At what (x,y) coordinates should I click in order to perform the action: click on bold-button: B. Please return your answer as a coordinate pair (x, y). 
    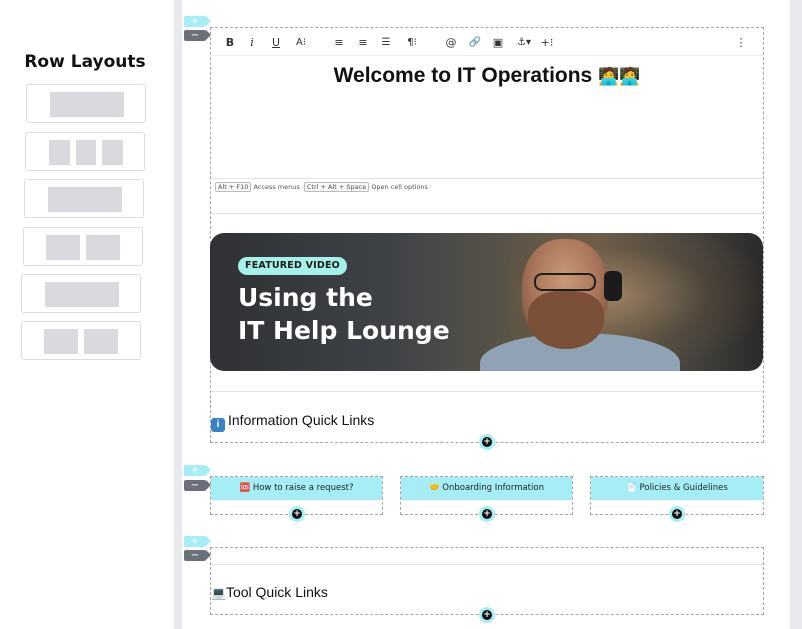
    Looking at the image, I should click on (230, 43).